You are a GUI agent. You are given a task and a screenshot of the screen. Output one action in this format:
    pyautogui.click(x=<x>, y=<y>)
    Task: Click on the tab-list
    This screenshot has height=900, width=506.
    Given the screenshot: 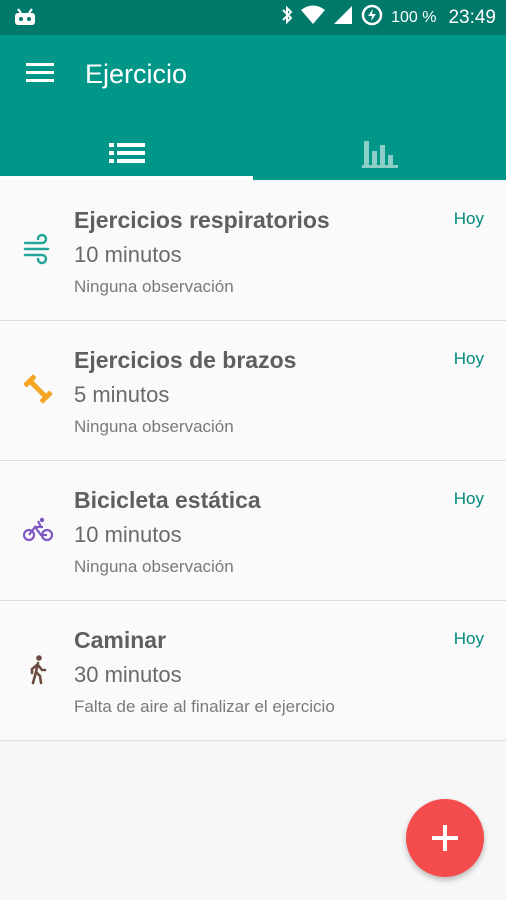 What is the action you would take?
    pyautogui.click(x=126, y=152)
    